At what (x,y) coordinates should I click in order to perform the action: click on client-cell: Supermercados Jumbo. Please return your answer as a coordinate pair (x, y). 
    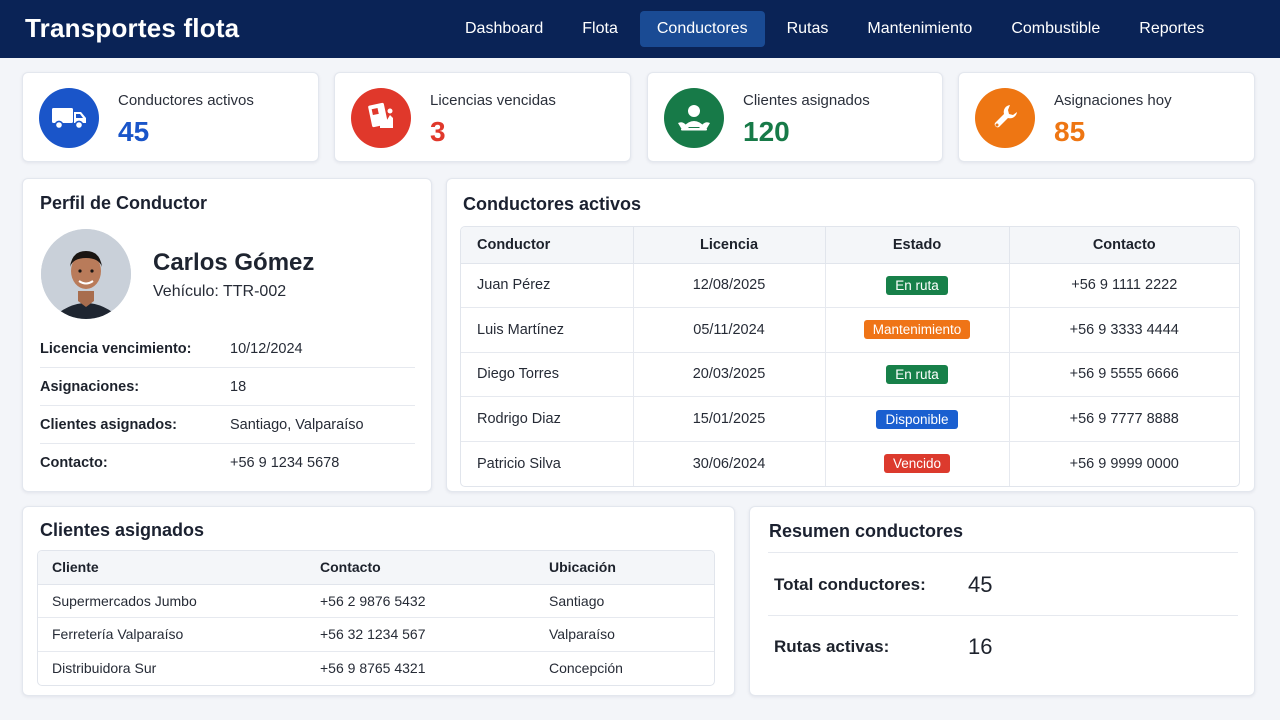
    Looking at the image, I should click on (172, 601).